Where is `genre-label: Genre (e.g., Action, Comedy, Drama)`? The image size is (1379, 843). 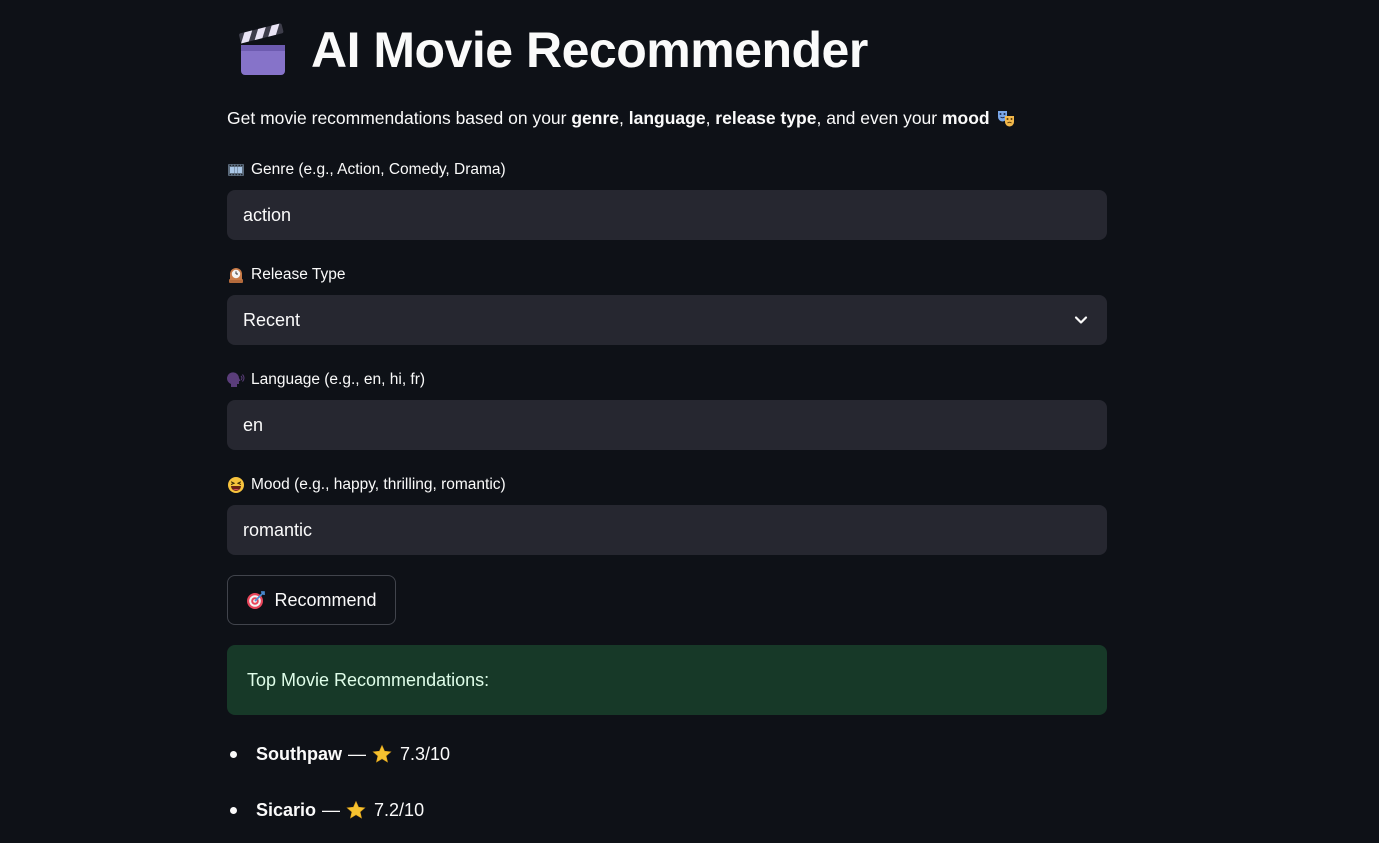
genre-label: Genre (e.g., Action, Comedy, Drama) is located at coordinates (366, 170).